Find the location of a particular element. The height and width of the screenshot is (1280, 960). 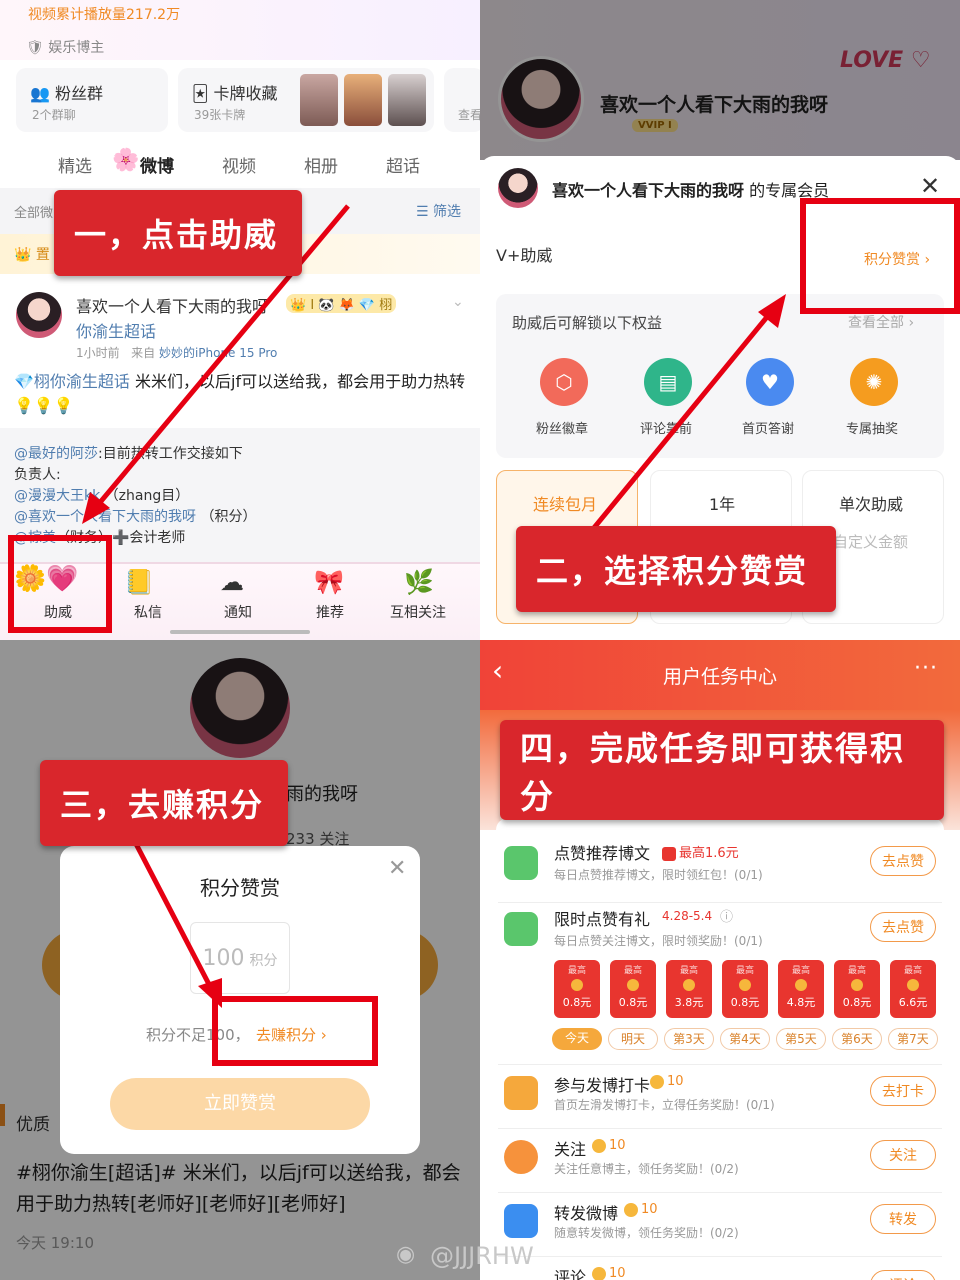

redpacket-card: 最高 3.8元 is located at coordinates (689, 989).